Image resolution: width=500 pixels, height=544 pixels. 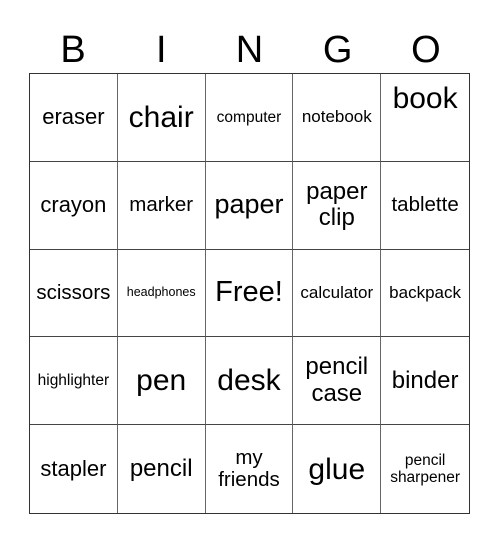 What do you see at coordinates (73, 50) in the screenshot?
I see `header-letter-b: B` at bounding box center [73, 50].